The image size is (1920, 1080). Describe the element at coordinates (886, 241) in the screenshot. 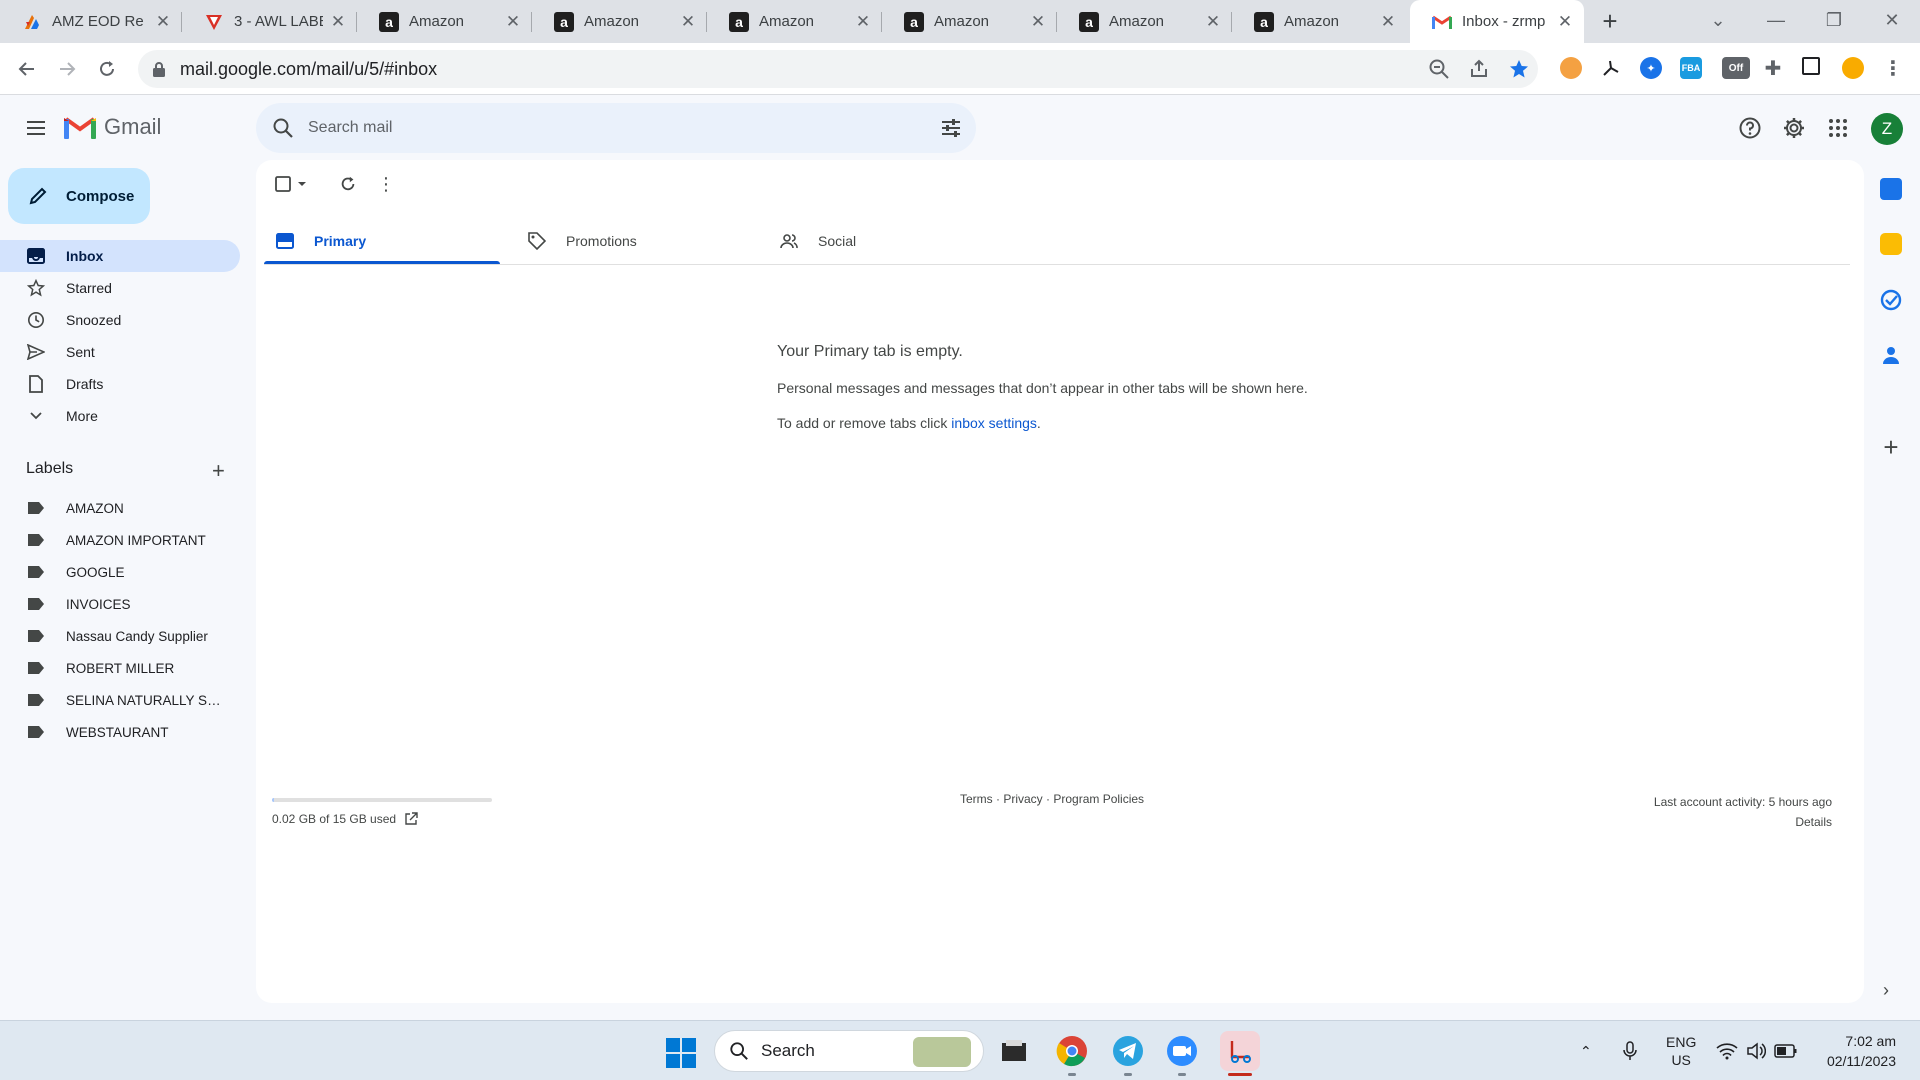

I see `tab-social: Social` at that location.